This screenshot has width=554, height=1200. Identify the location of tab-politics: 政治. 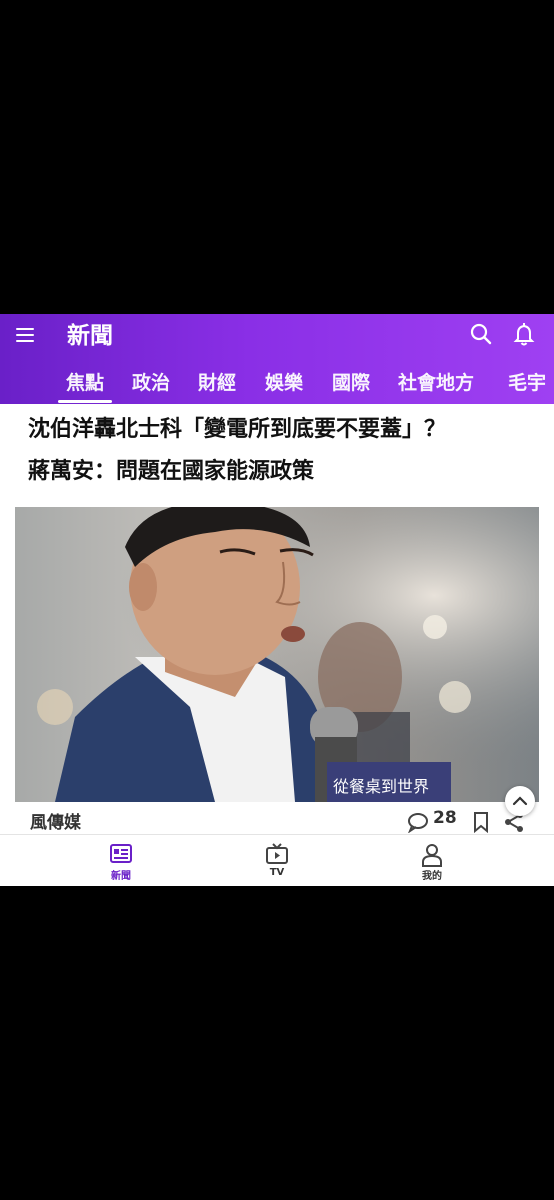
(151, 384).